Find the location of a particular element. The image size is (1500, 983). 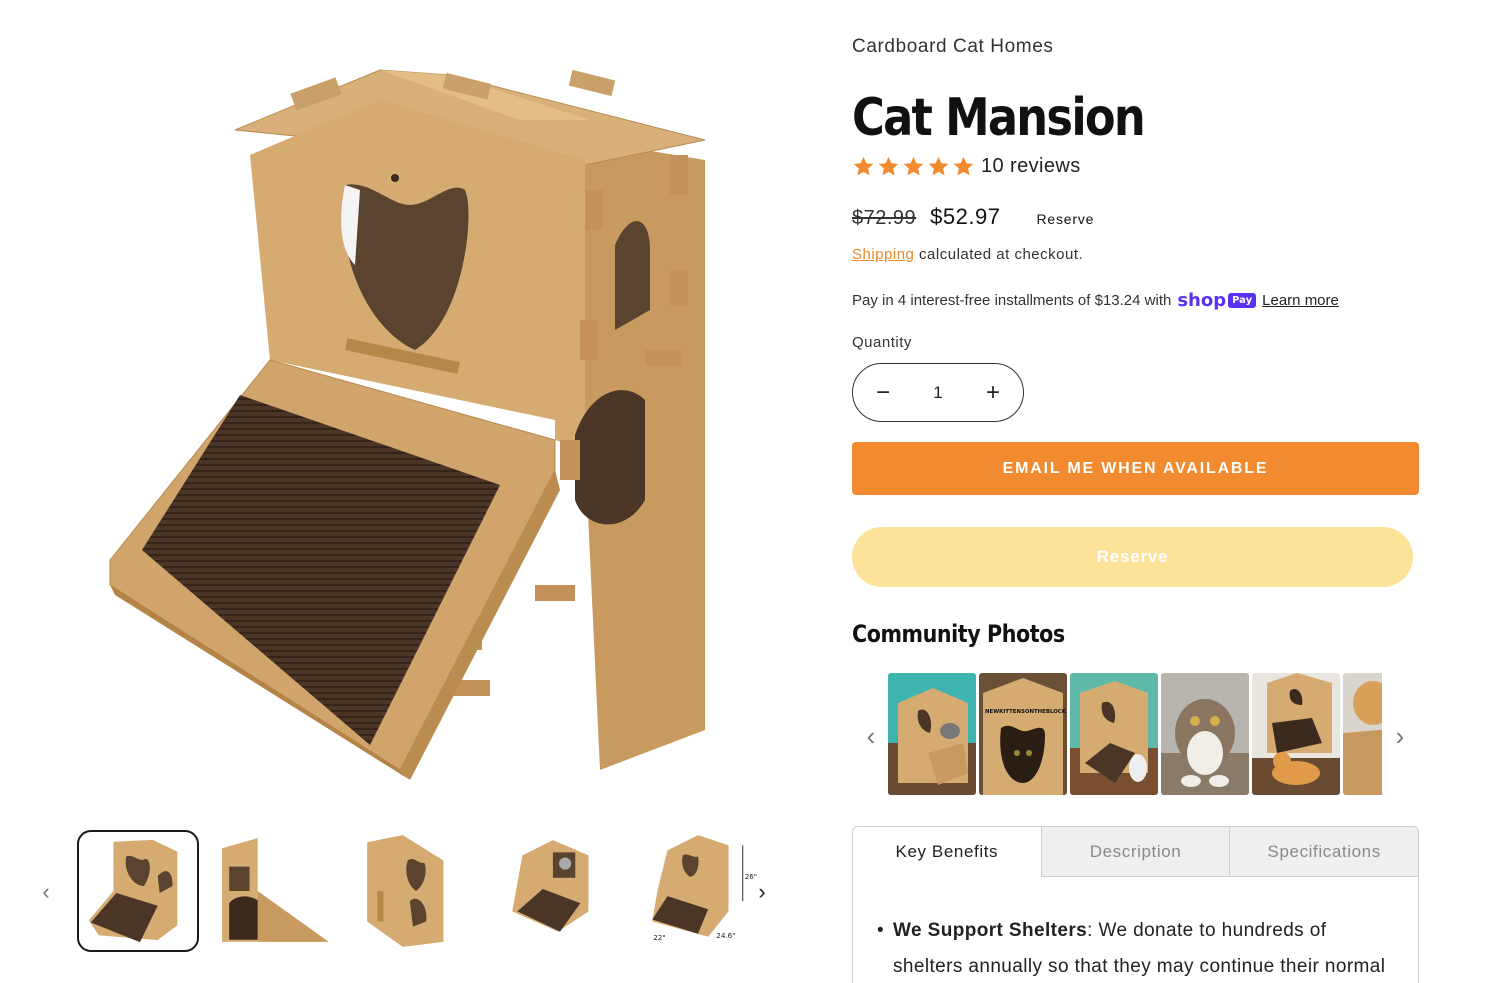

thumbnail-image: 26" 22" 24.6" is located at coordinates (704, 888).